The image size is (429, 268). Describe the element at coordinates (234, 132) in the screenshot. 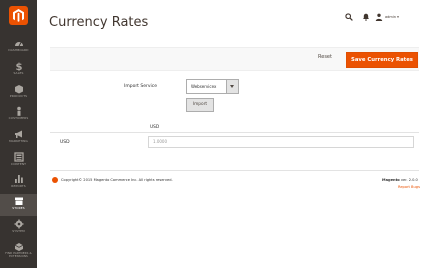

I see `table-divider` at that location.